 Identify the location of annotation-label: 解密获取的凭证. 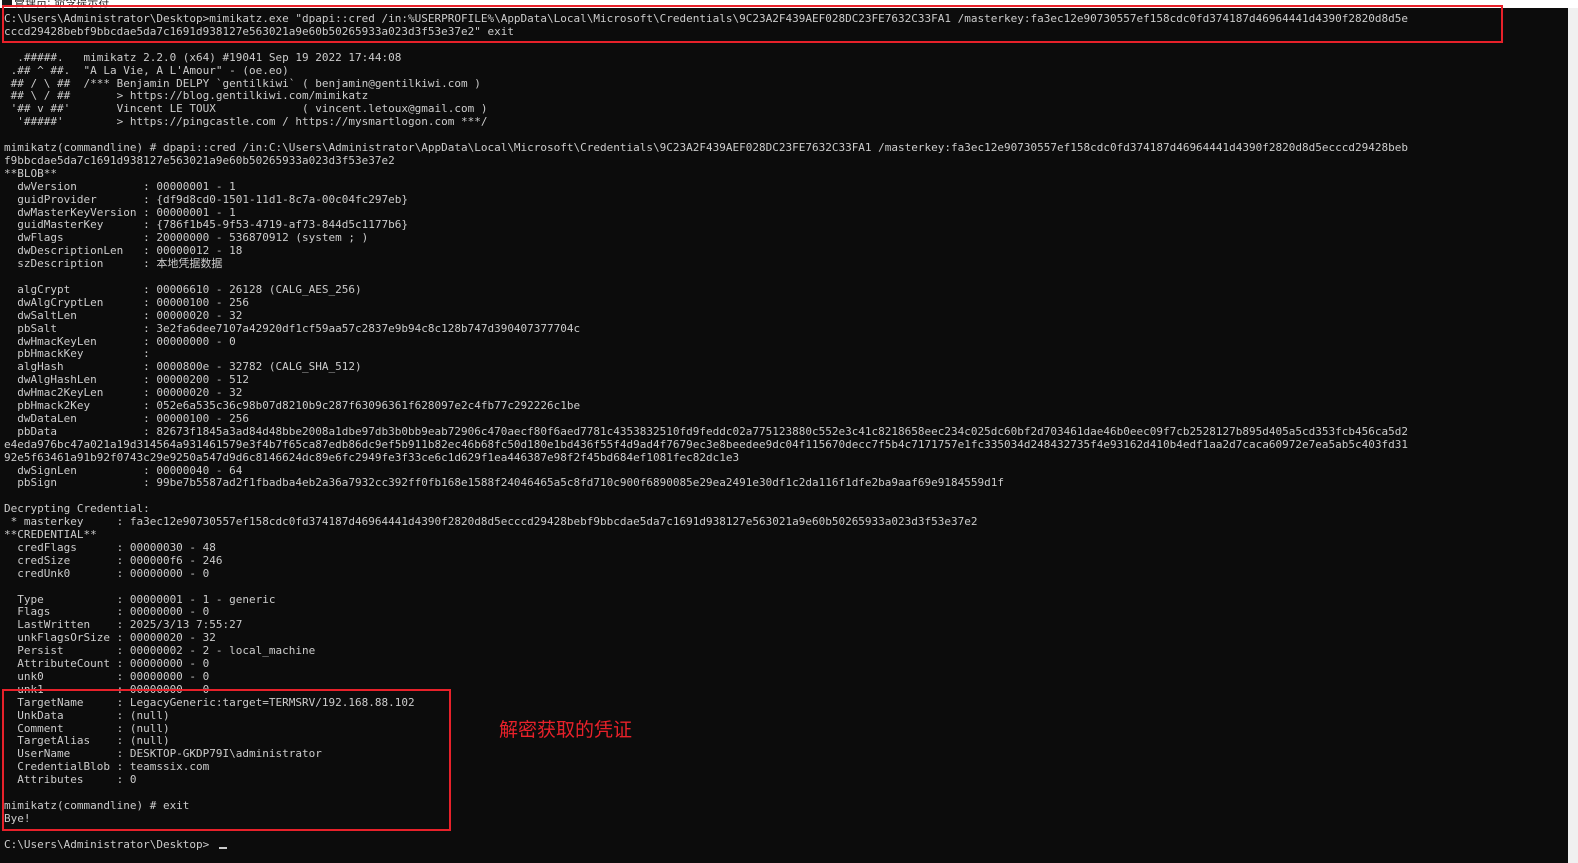
(566, 730).